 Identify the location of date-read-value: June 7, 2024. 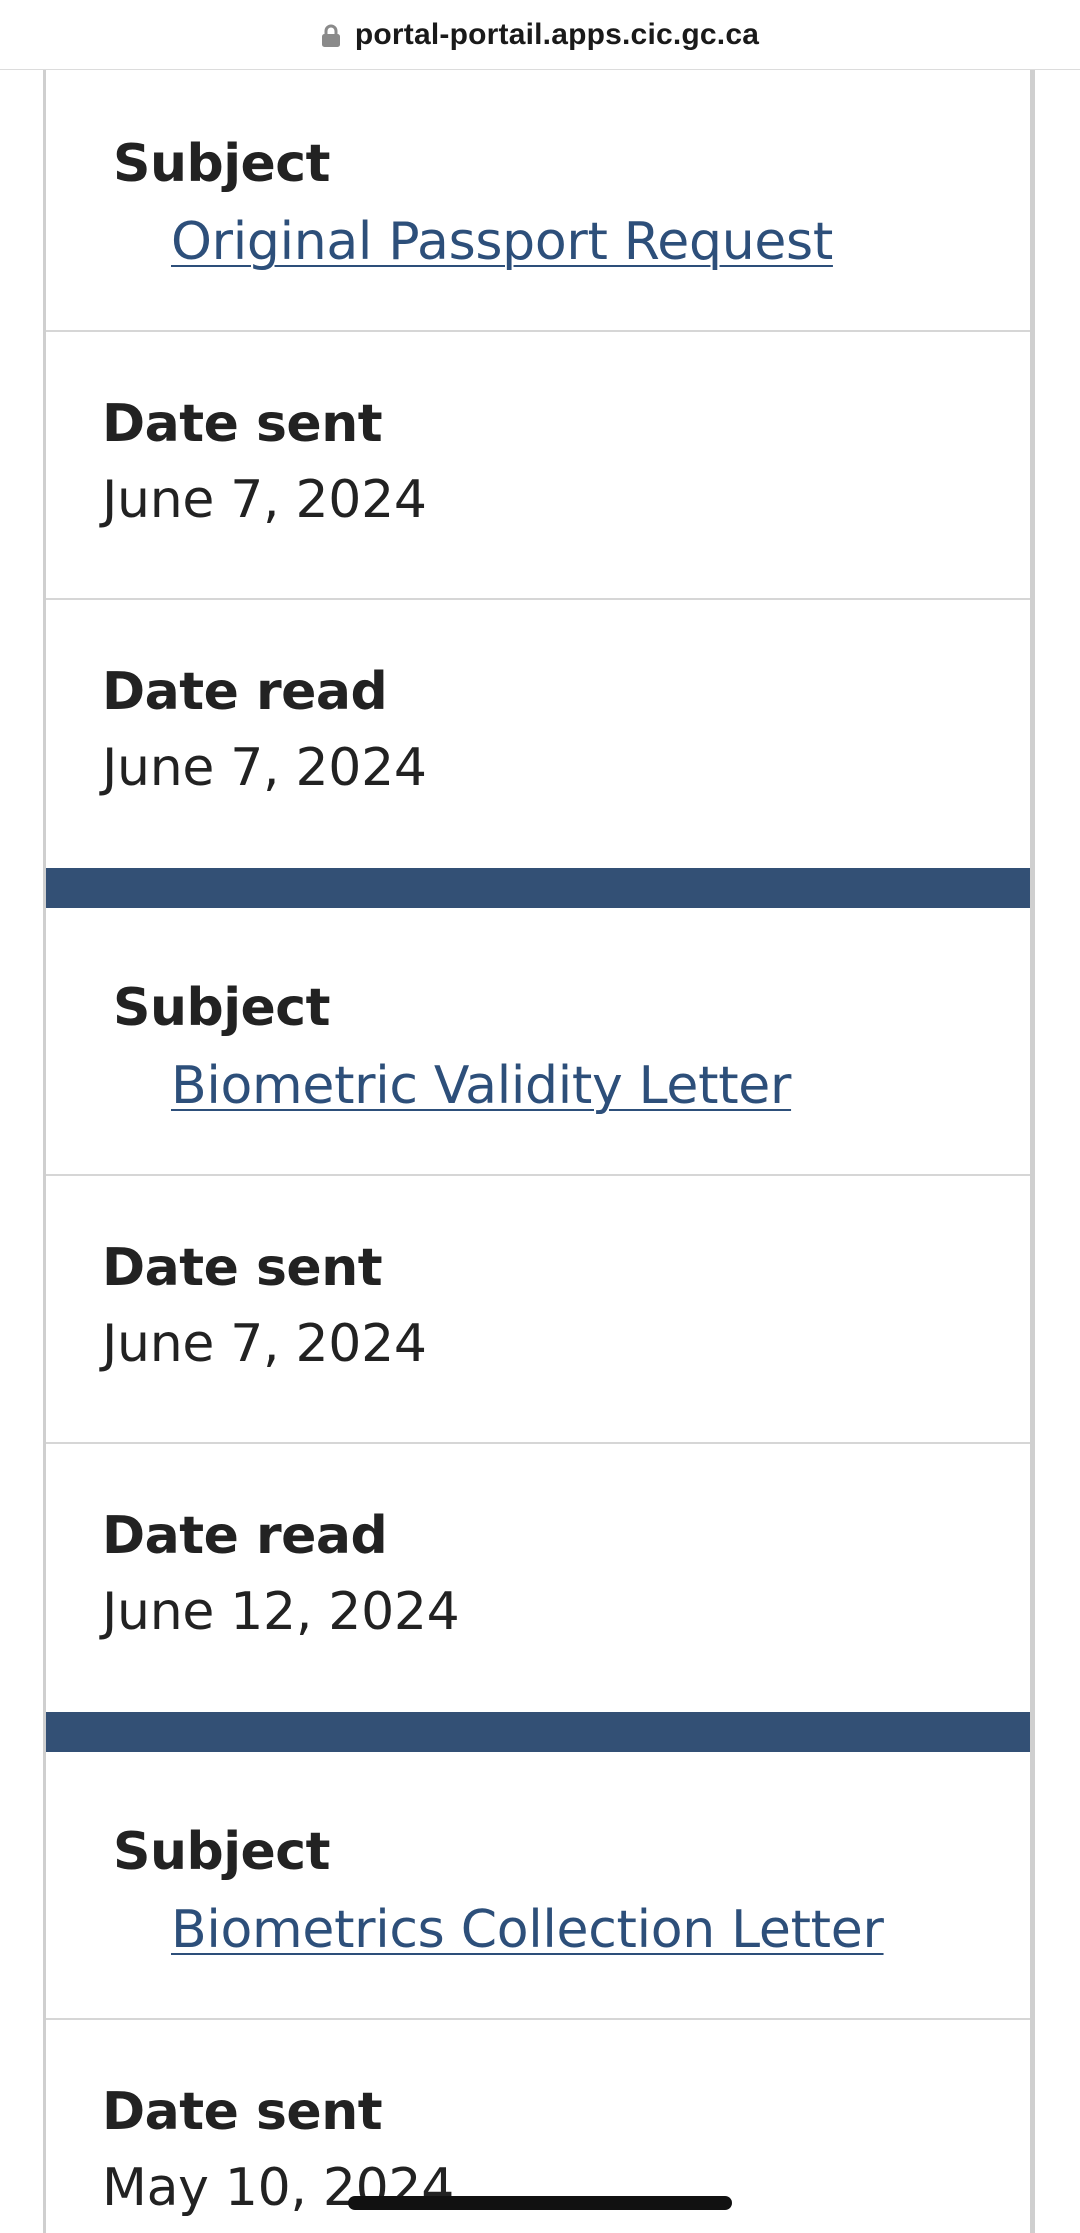
(264, 768).